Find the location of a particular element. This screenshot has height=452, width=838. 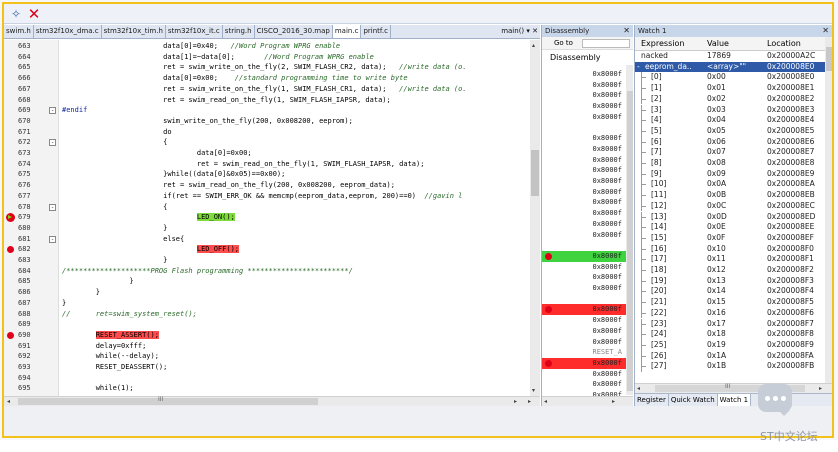

line-number: 670 is located at coordinates (31, 121).